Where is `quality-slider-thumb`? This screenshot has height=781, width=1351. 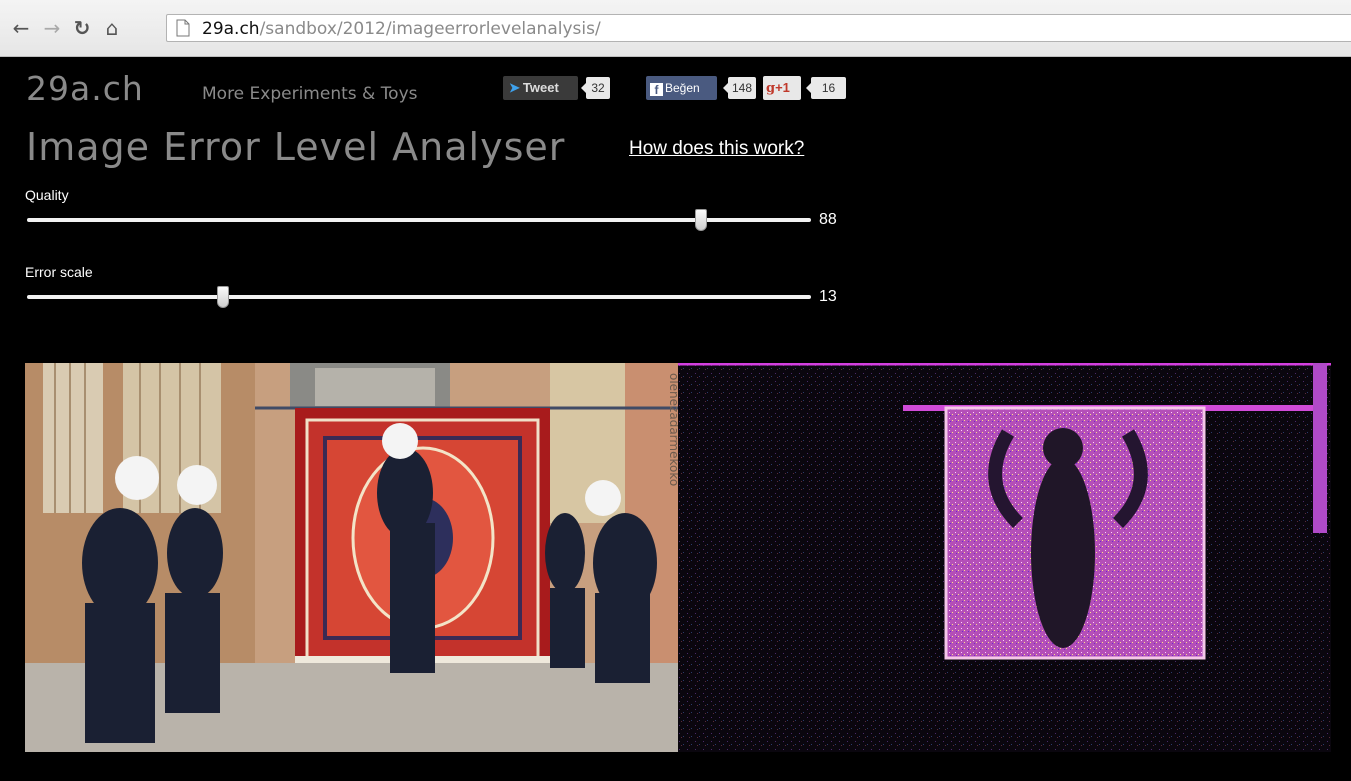 quality-slider-thumb is located at coordinates (701, 220).